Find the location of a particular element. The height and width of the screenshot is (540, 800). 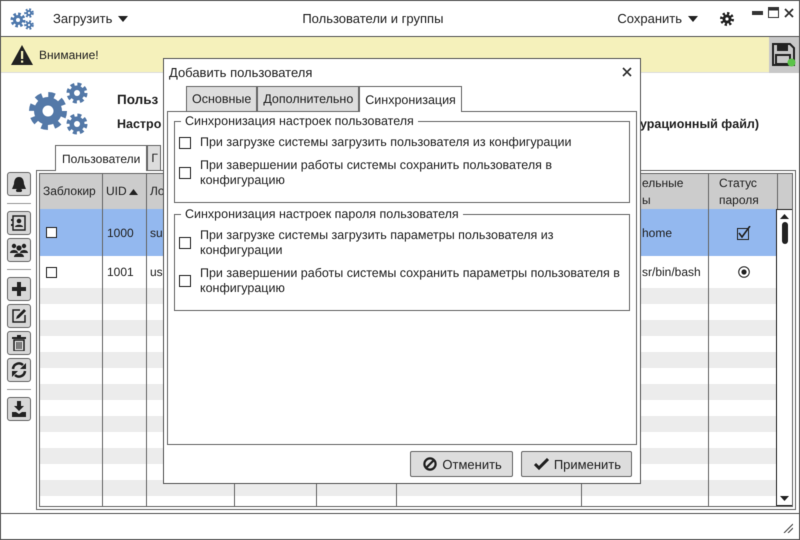

scroll-up-icon is located at coordinates (784, 216).